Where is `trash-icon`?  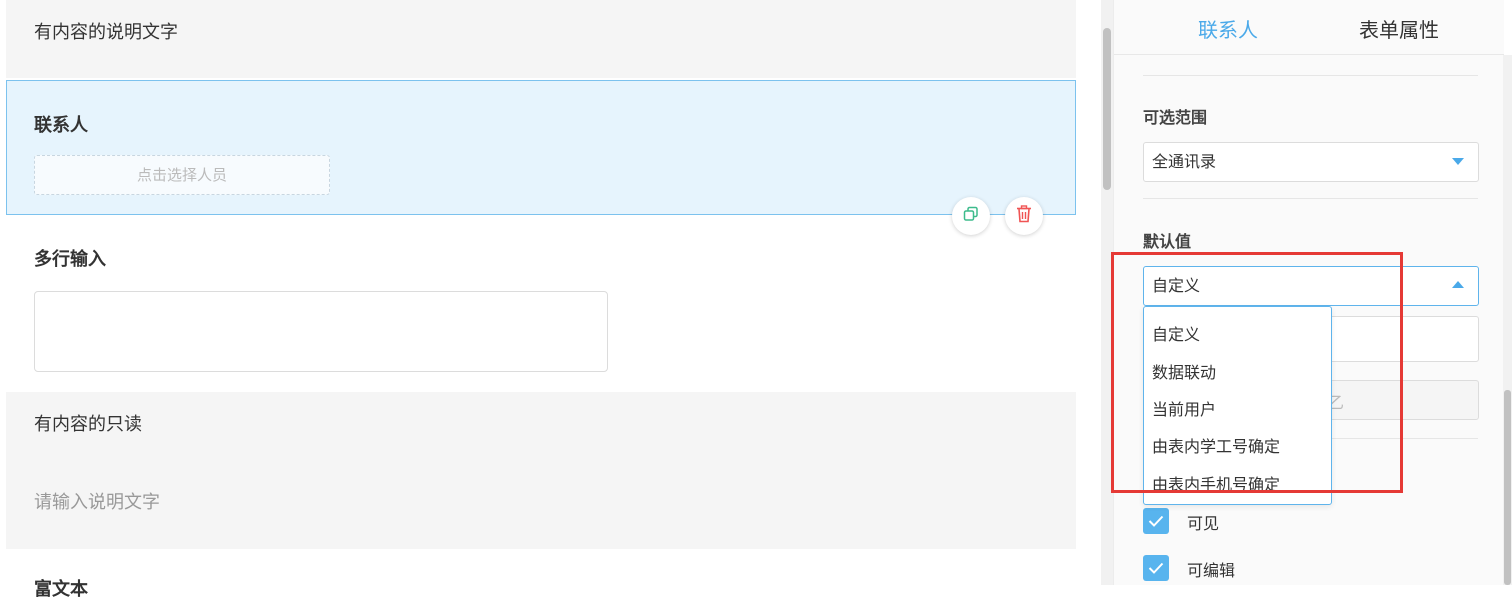
trash-icon is located at coordinates (1024, 216).